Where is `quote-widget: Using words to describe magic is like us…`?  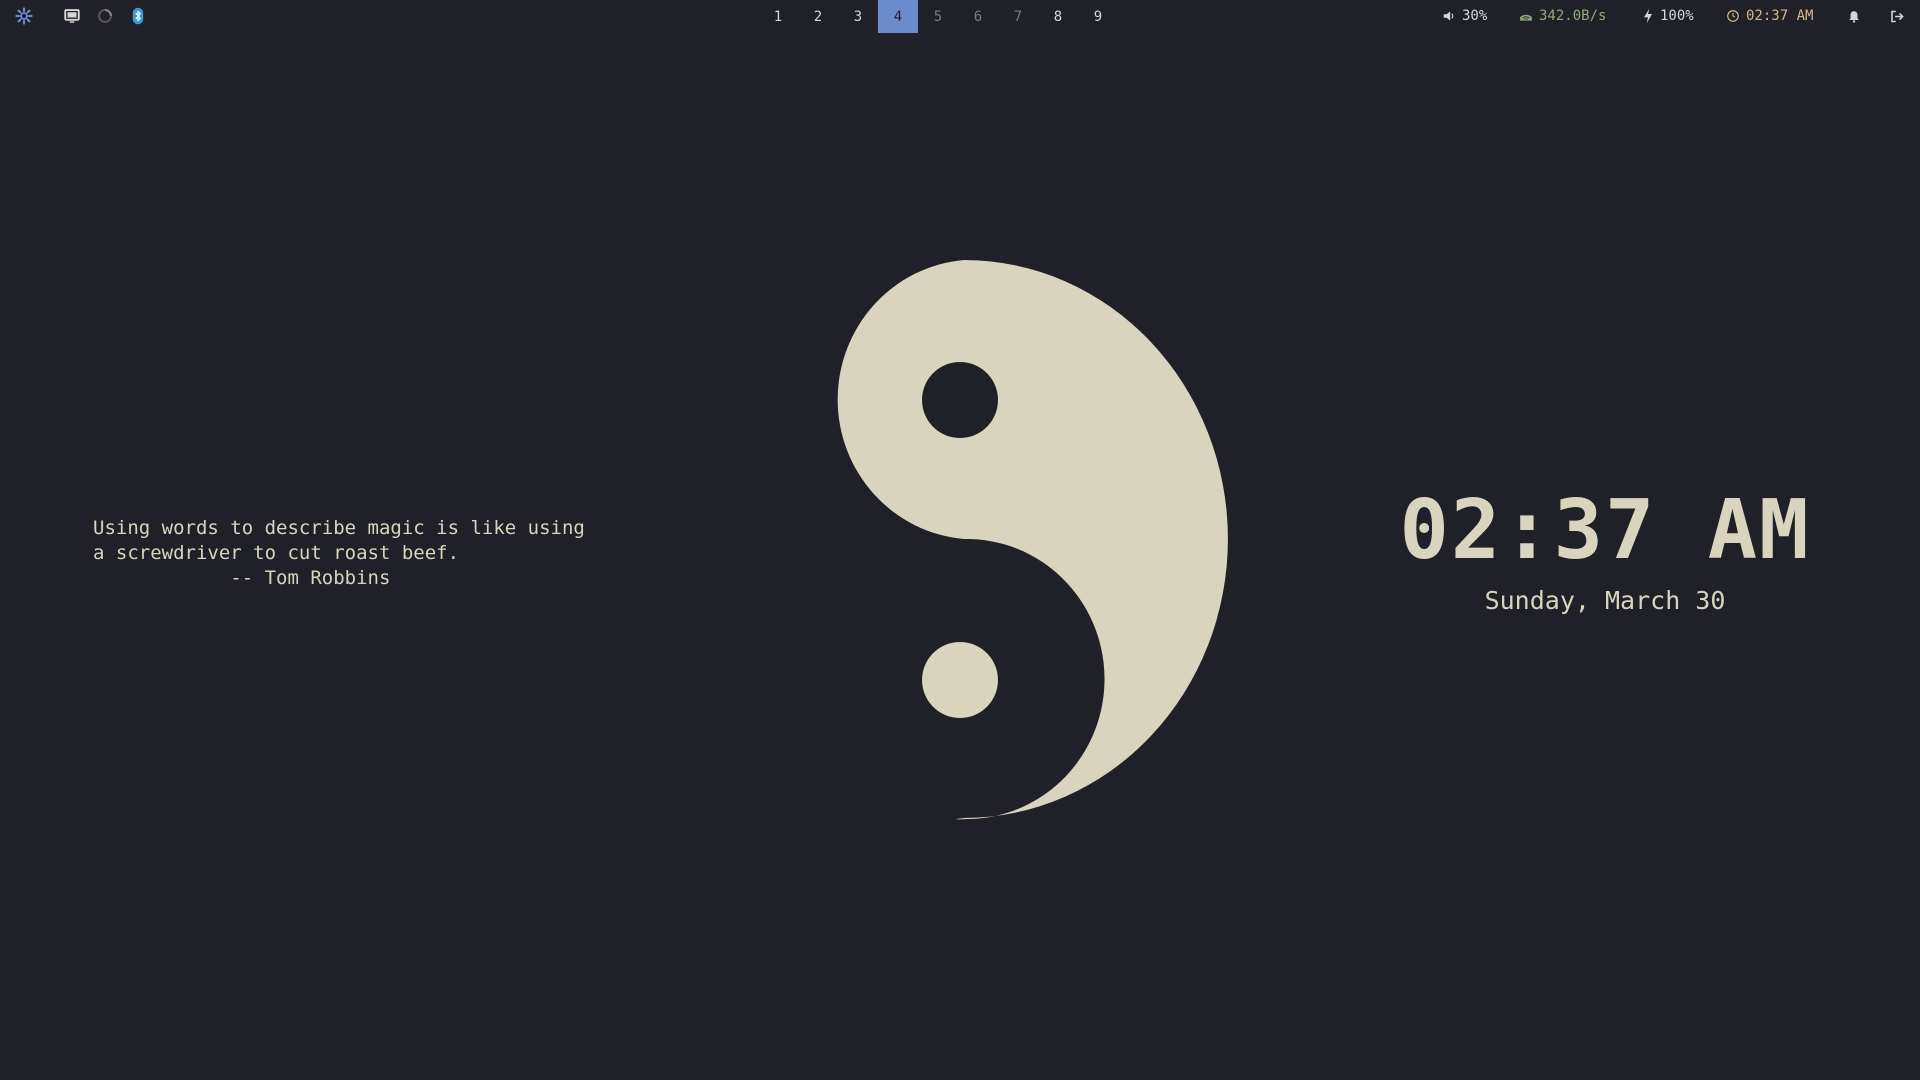 quote-widget: Using words to describe magic is like us… is located at coordinates (339, 553).